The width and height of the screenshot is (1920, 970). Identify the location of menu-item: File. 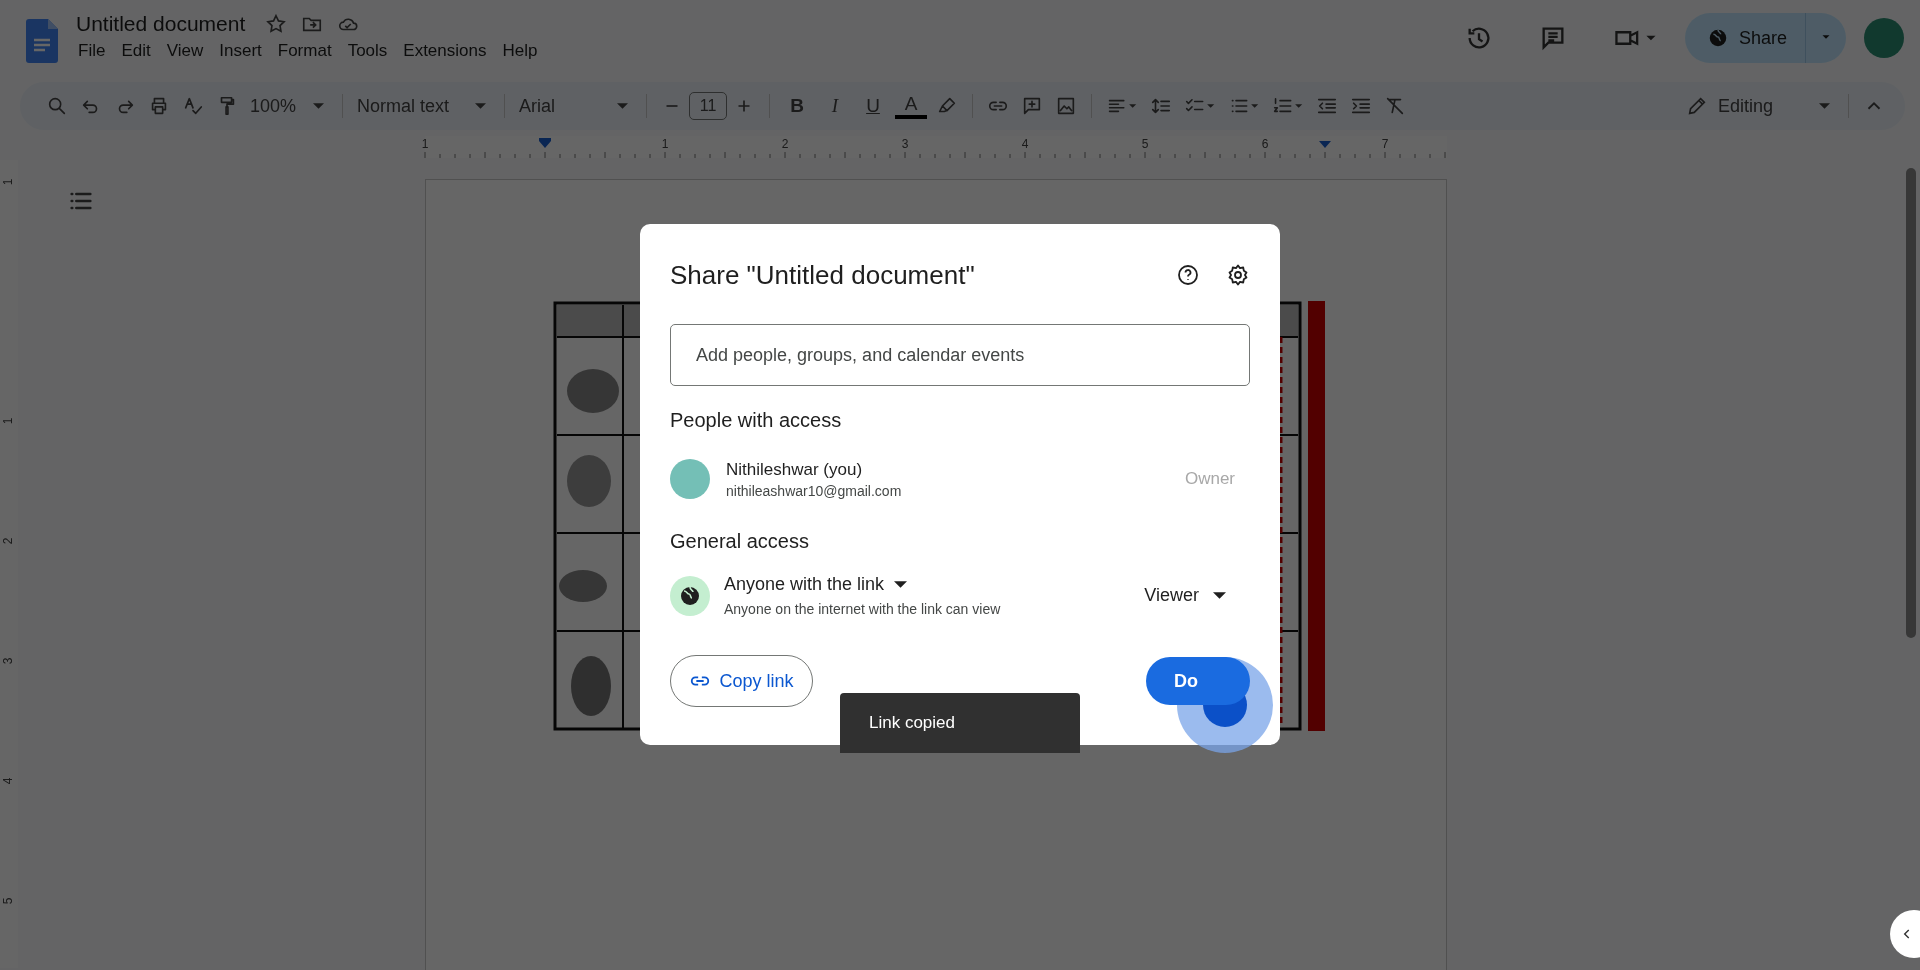
(92, 51).